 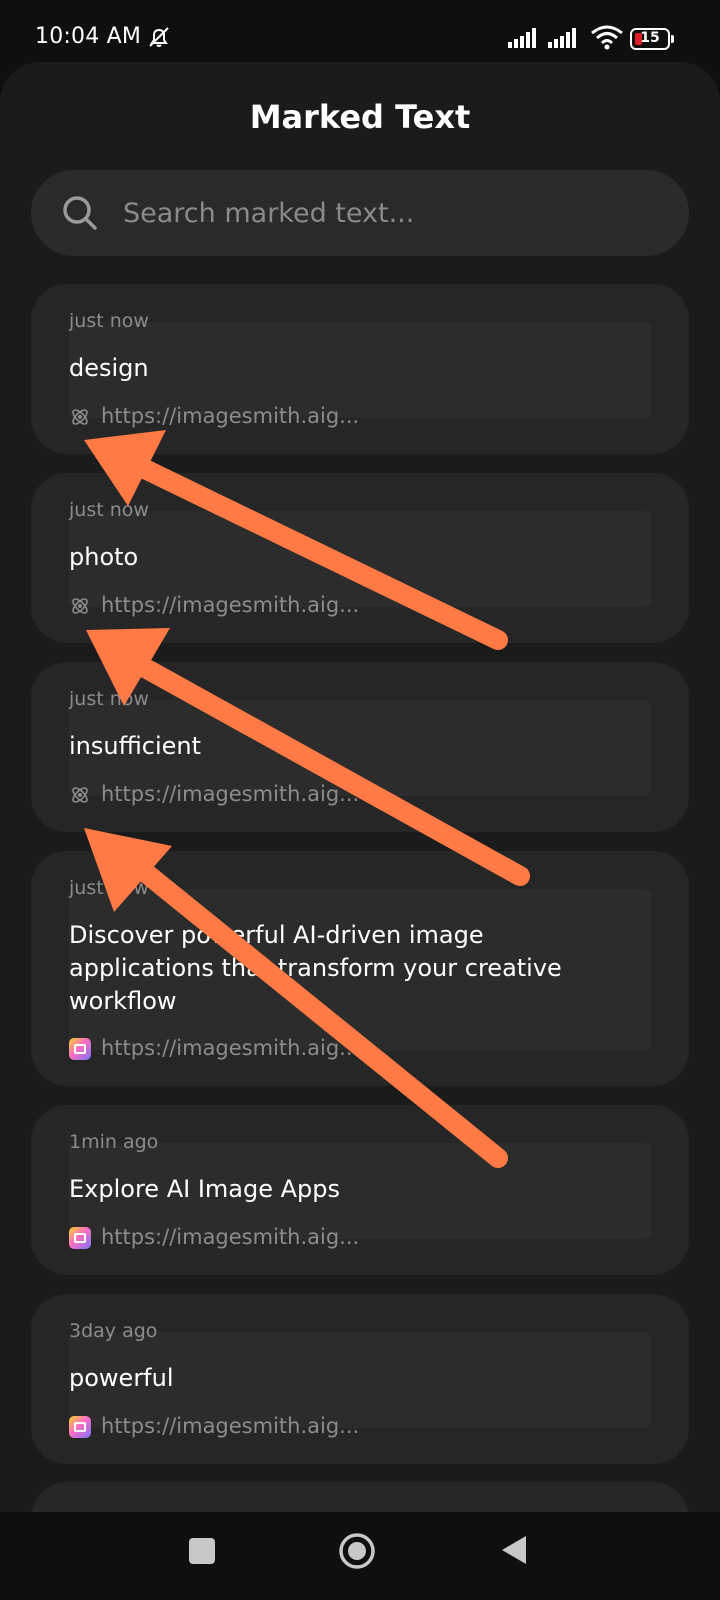 I want to click on page-title: Marked Text, so click(x=360, y=117).